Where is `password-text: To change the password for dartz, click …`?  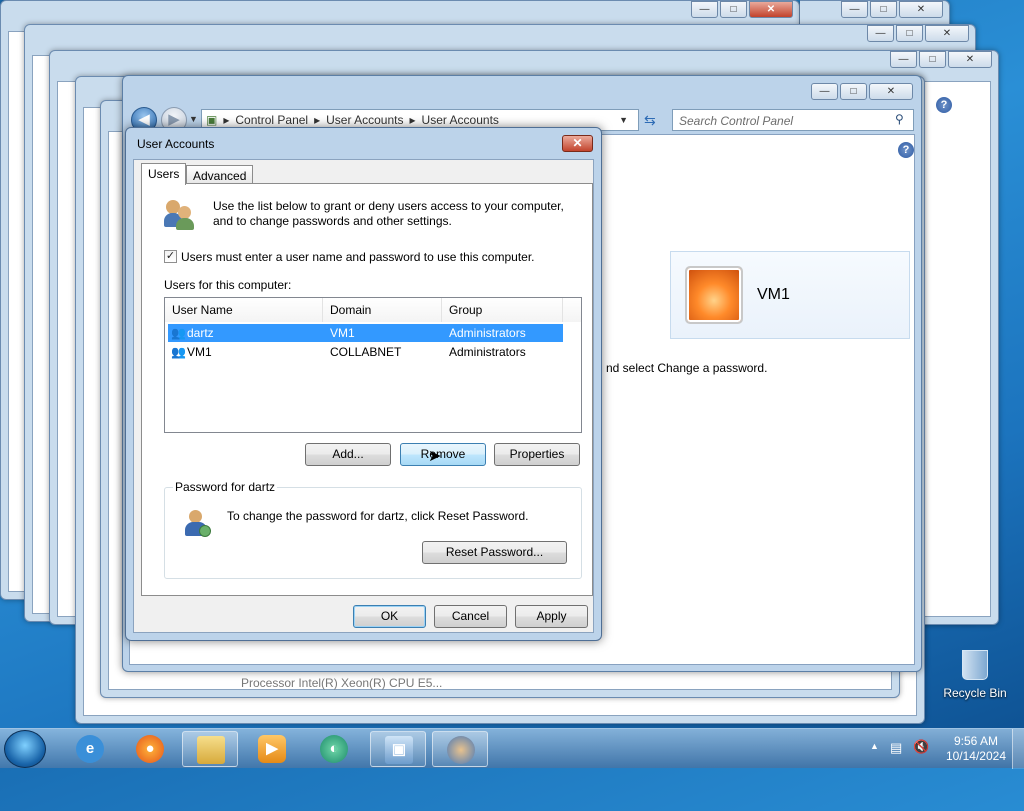 password-text: To change the password for dartz, click … is located at coordinates (378, 516).